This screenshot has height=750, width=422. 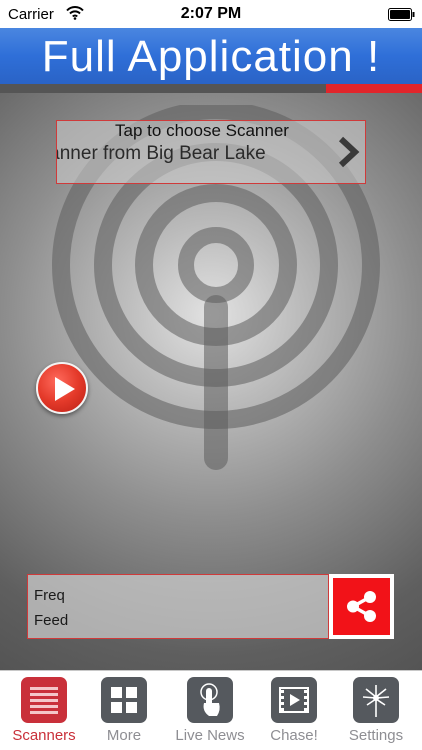 What do you see at coordinates (376, 700) in the screenshot?
I see `sparkle-icon` at bounding box center [376, 700].